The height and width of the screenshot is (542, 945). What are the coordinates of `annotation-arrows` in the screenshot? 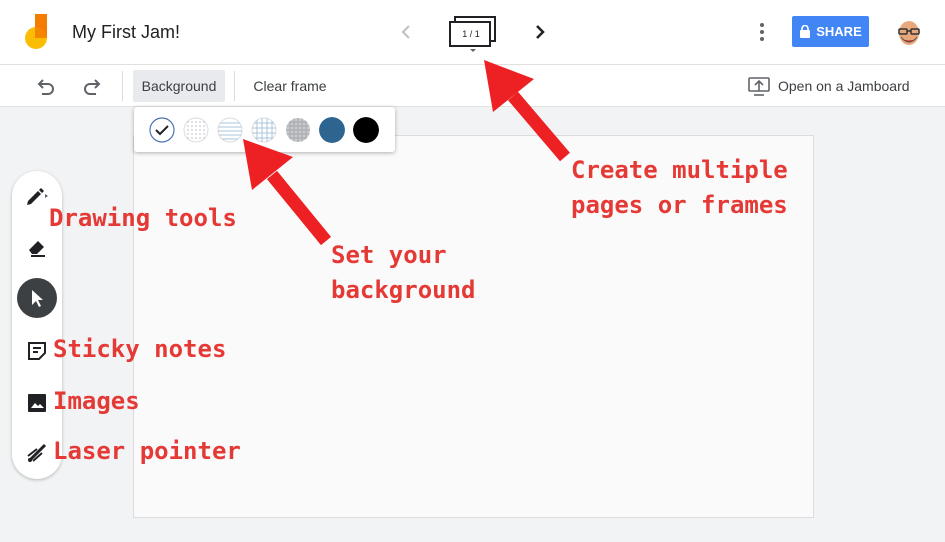 It's located at (406, 153).